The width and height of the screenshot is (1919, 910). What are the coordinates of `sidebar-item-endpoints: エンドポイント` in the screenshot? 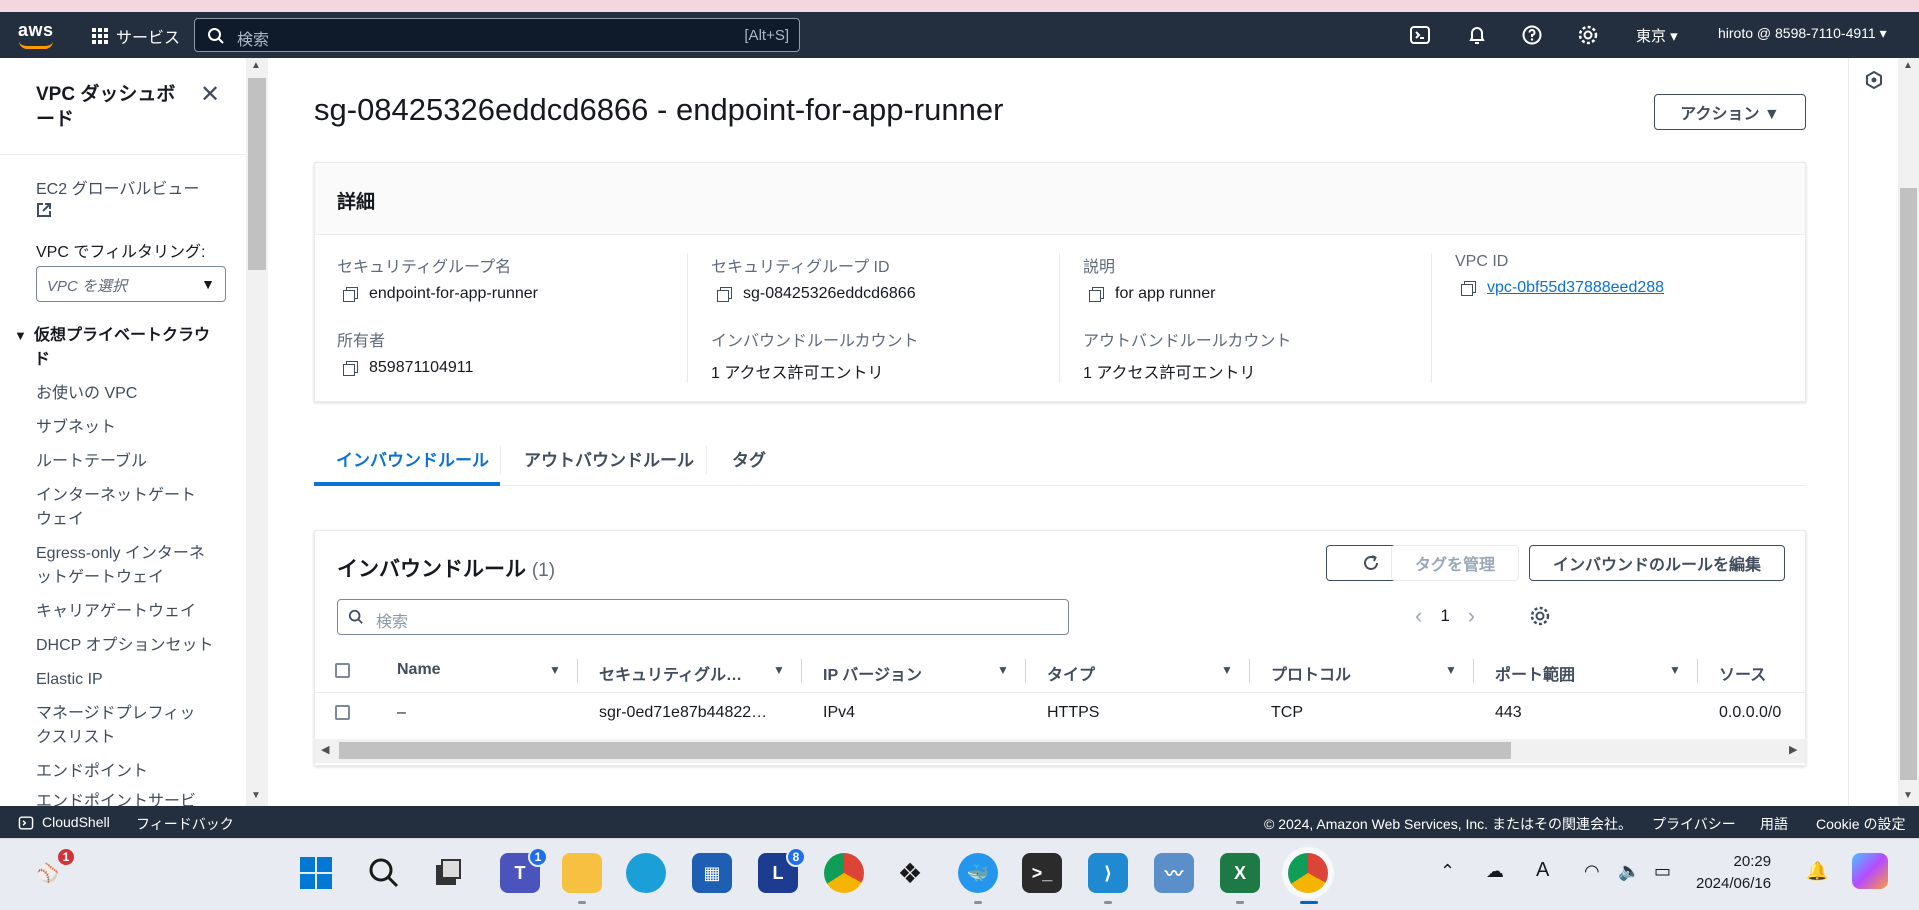 It's located at (121, 772).